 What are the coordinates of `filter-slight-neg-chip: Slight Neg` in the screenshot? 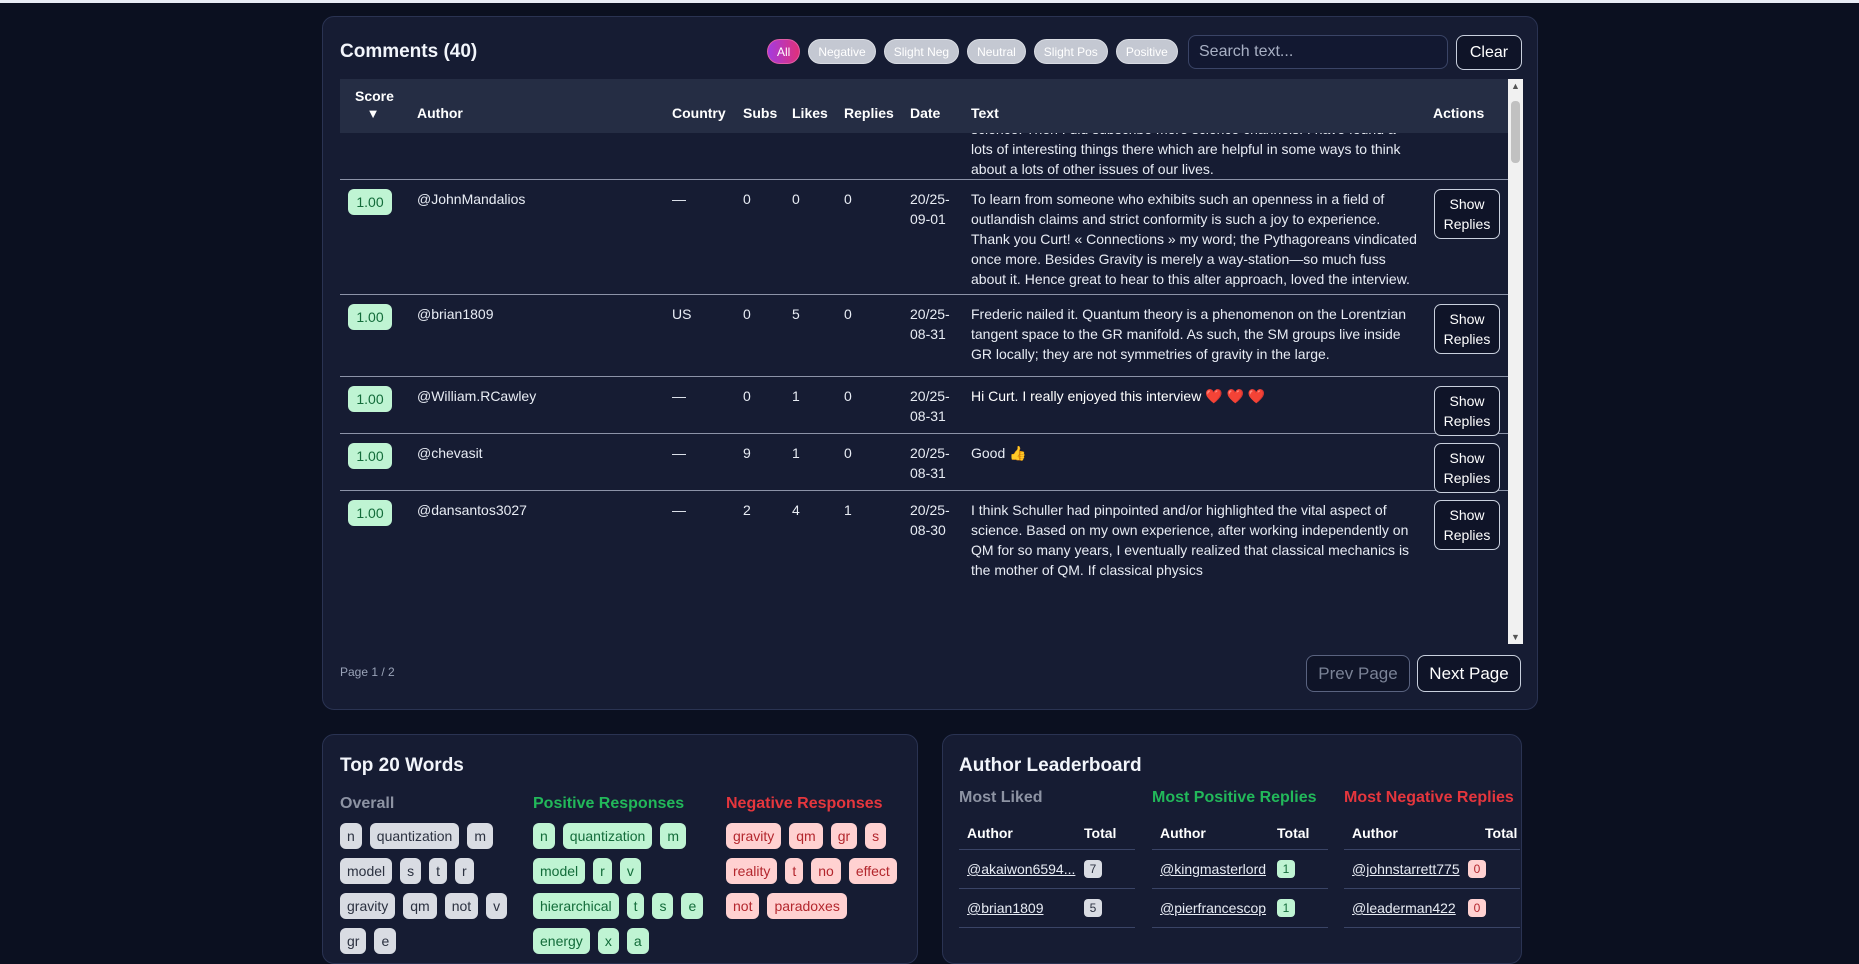 It's located at (921, 51).